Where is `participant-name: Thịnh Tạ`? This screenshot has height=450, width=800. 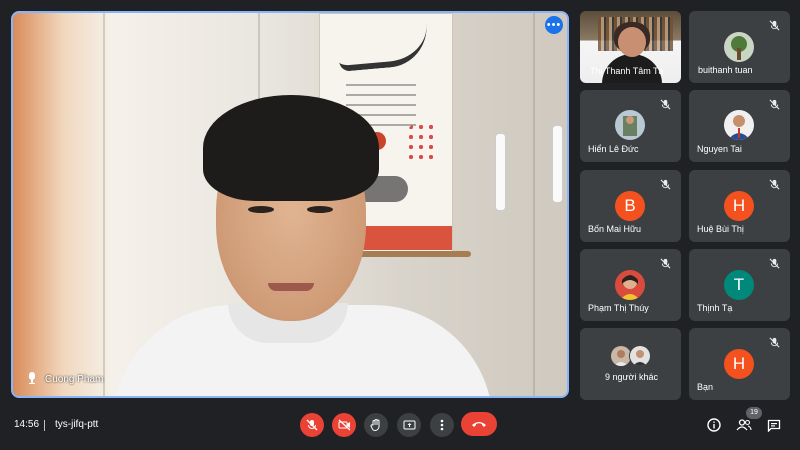
participant-name: Thịnh Tạ is located at coordinates (715, 308).